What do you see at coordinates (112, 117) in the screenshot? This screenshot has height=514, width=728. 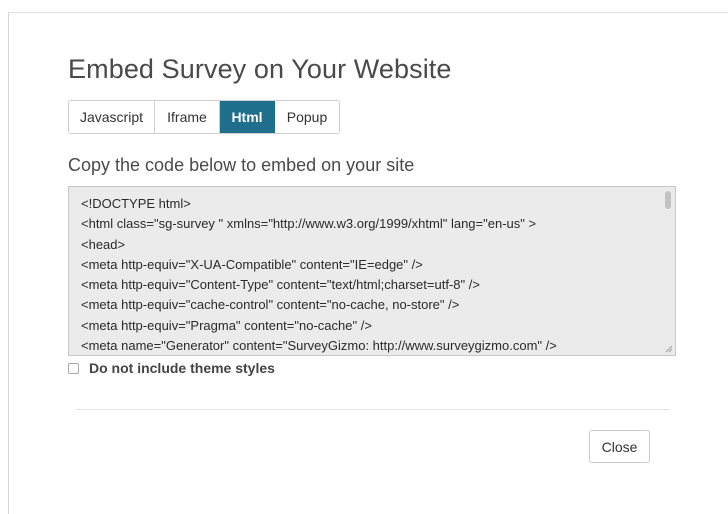 I see `tab-javascript: Javascript` at bounding box center [112, 117].